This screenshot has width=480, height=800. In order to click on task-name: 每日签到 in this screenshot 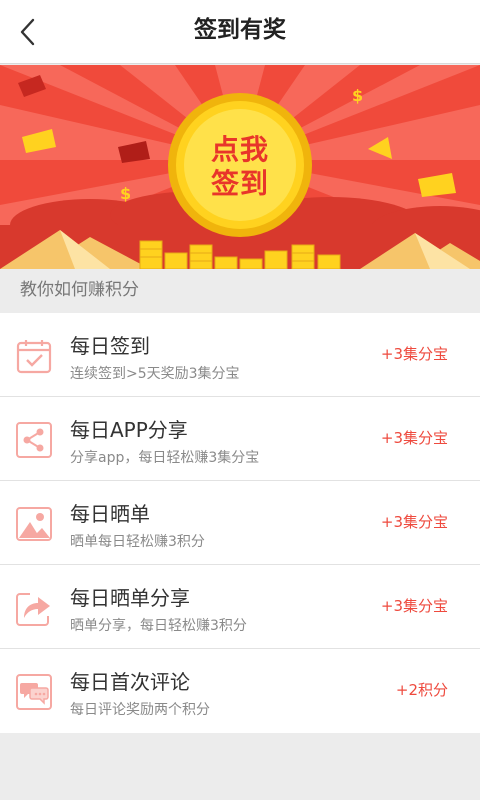, I will do `click(110, 346)`.